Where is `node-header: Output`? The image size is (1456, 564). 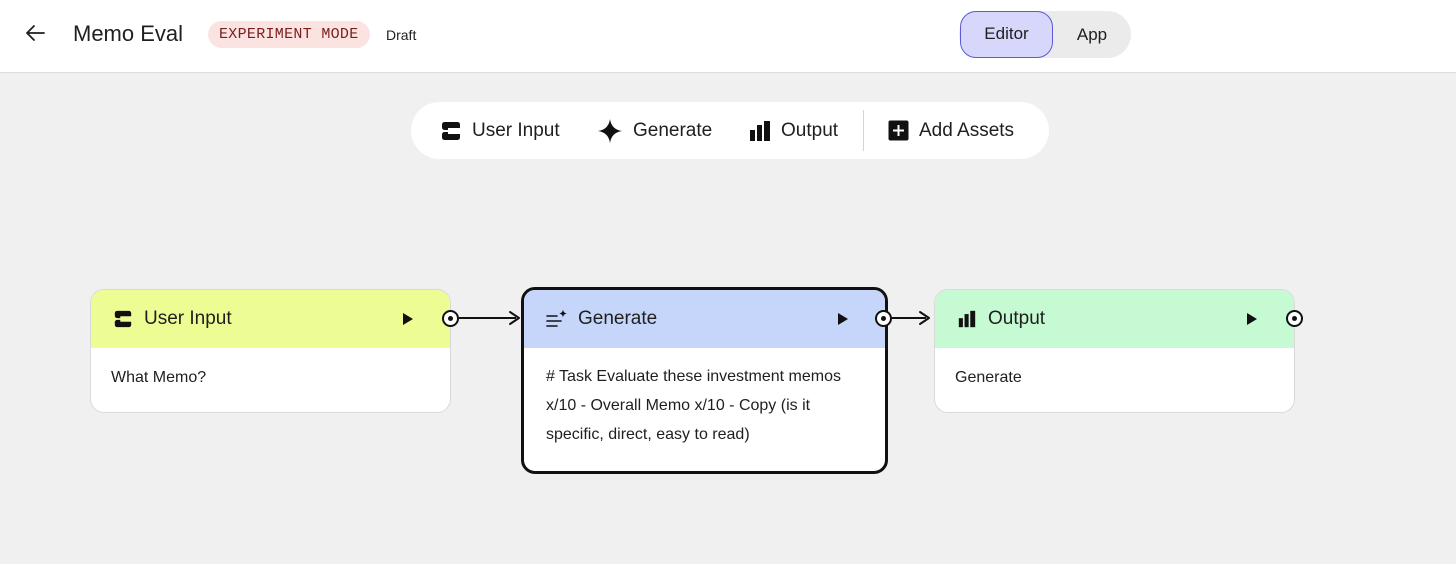 node-header: Output is located at coordinates (1114, 319).